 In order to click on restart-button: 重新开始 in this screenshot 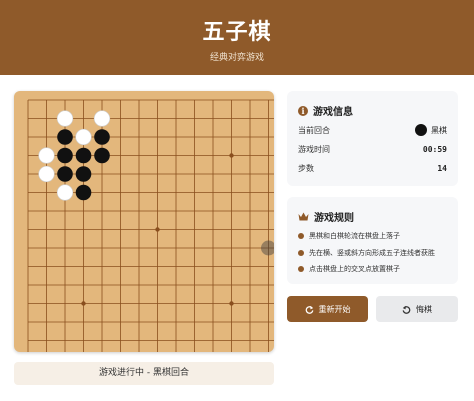, I will do `click(327, 309)`.